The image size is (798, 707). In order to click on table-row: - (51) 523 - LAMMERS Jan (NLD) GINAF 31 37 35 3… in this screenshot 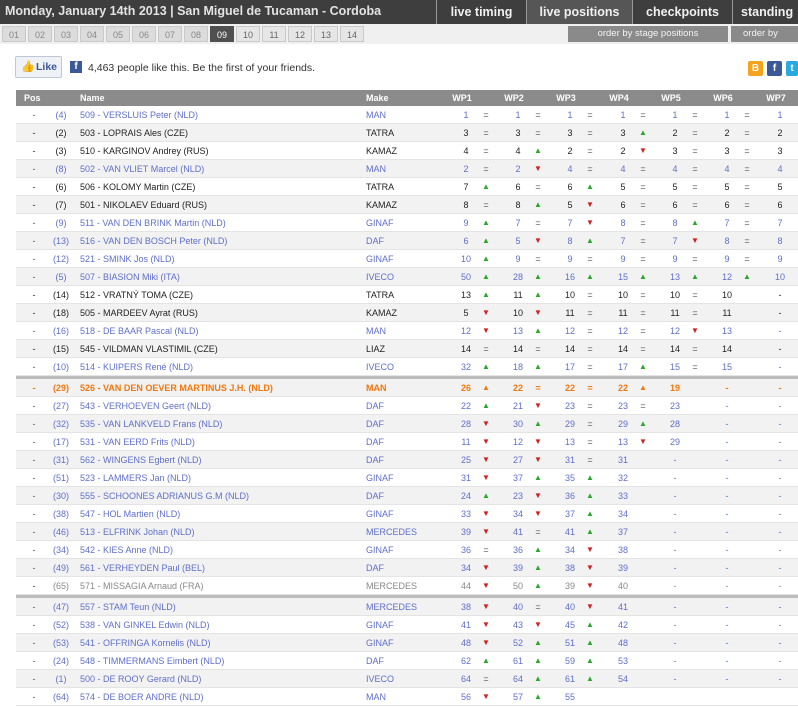, I will do `click(407, 478)`.